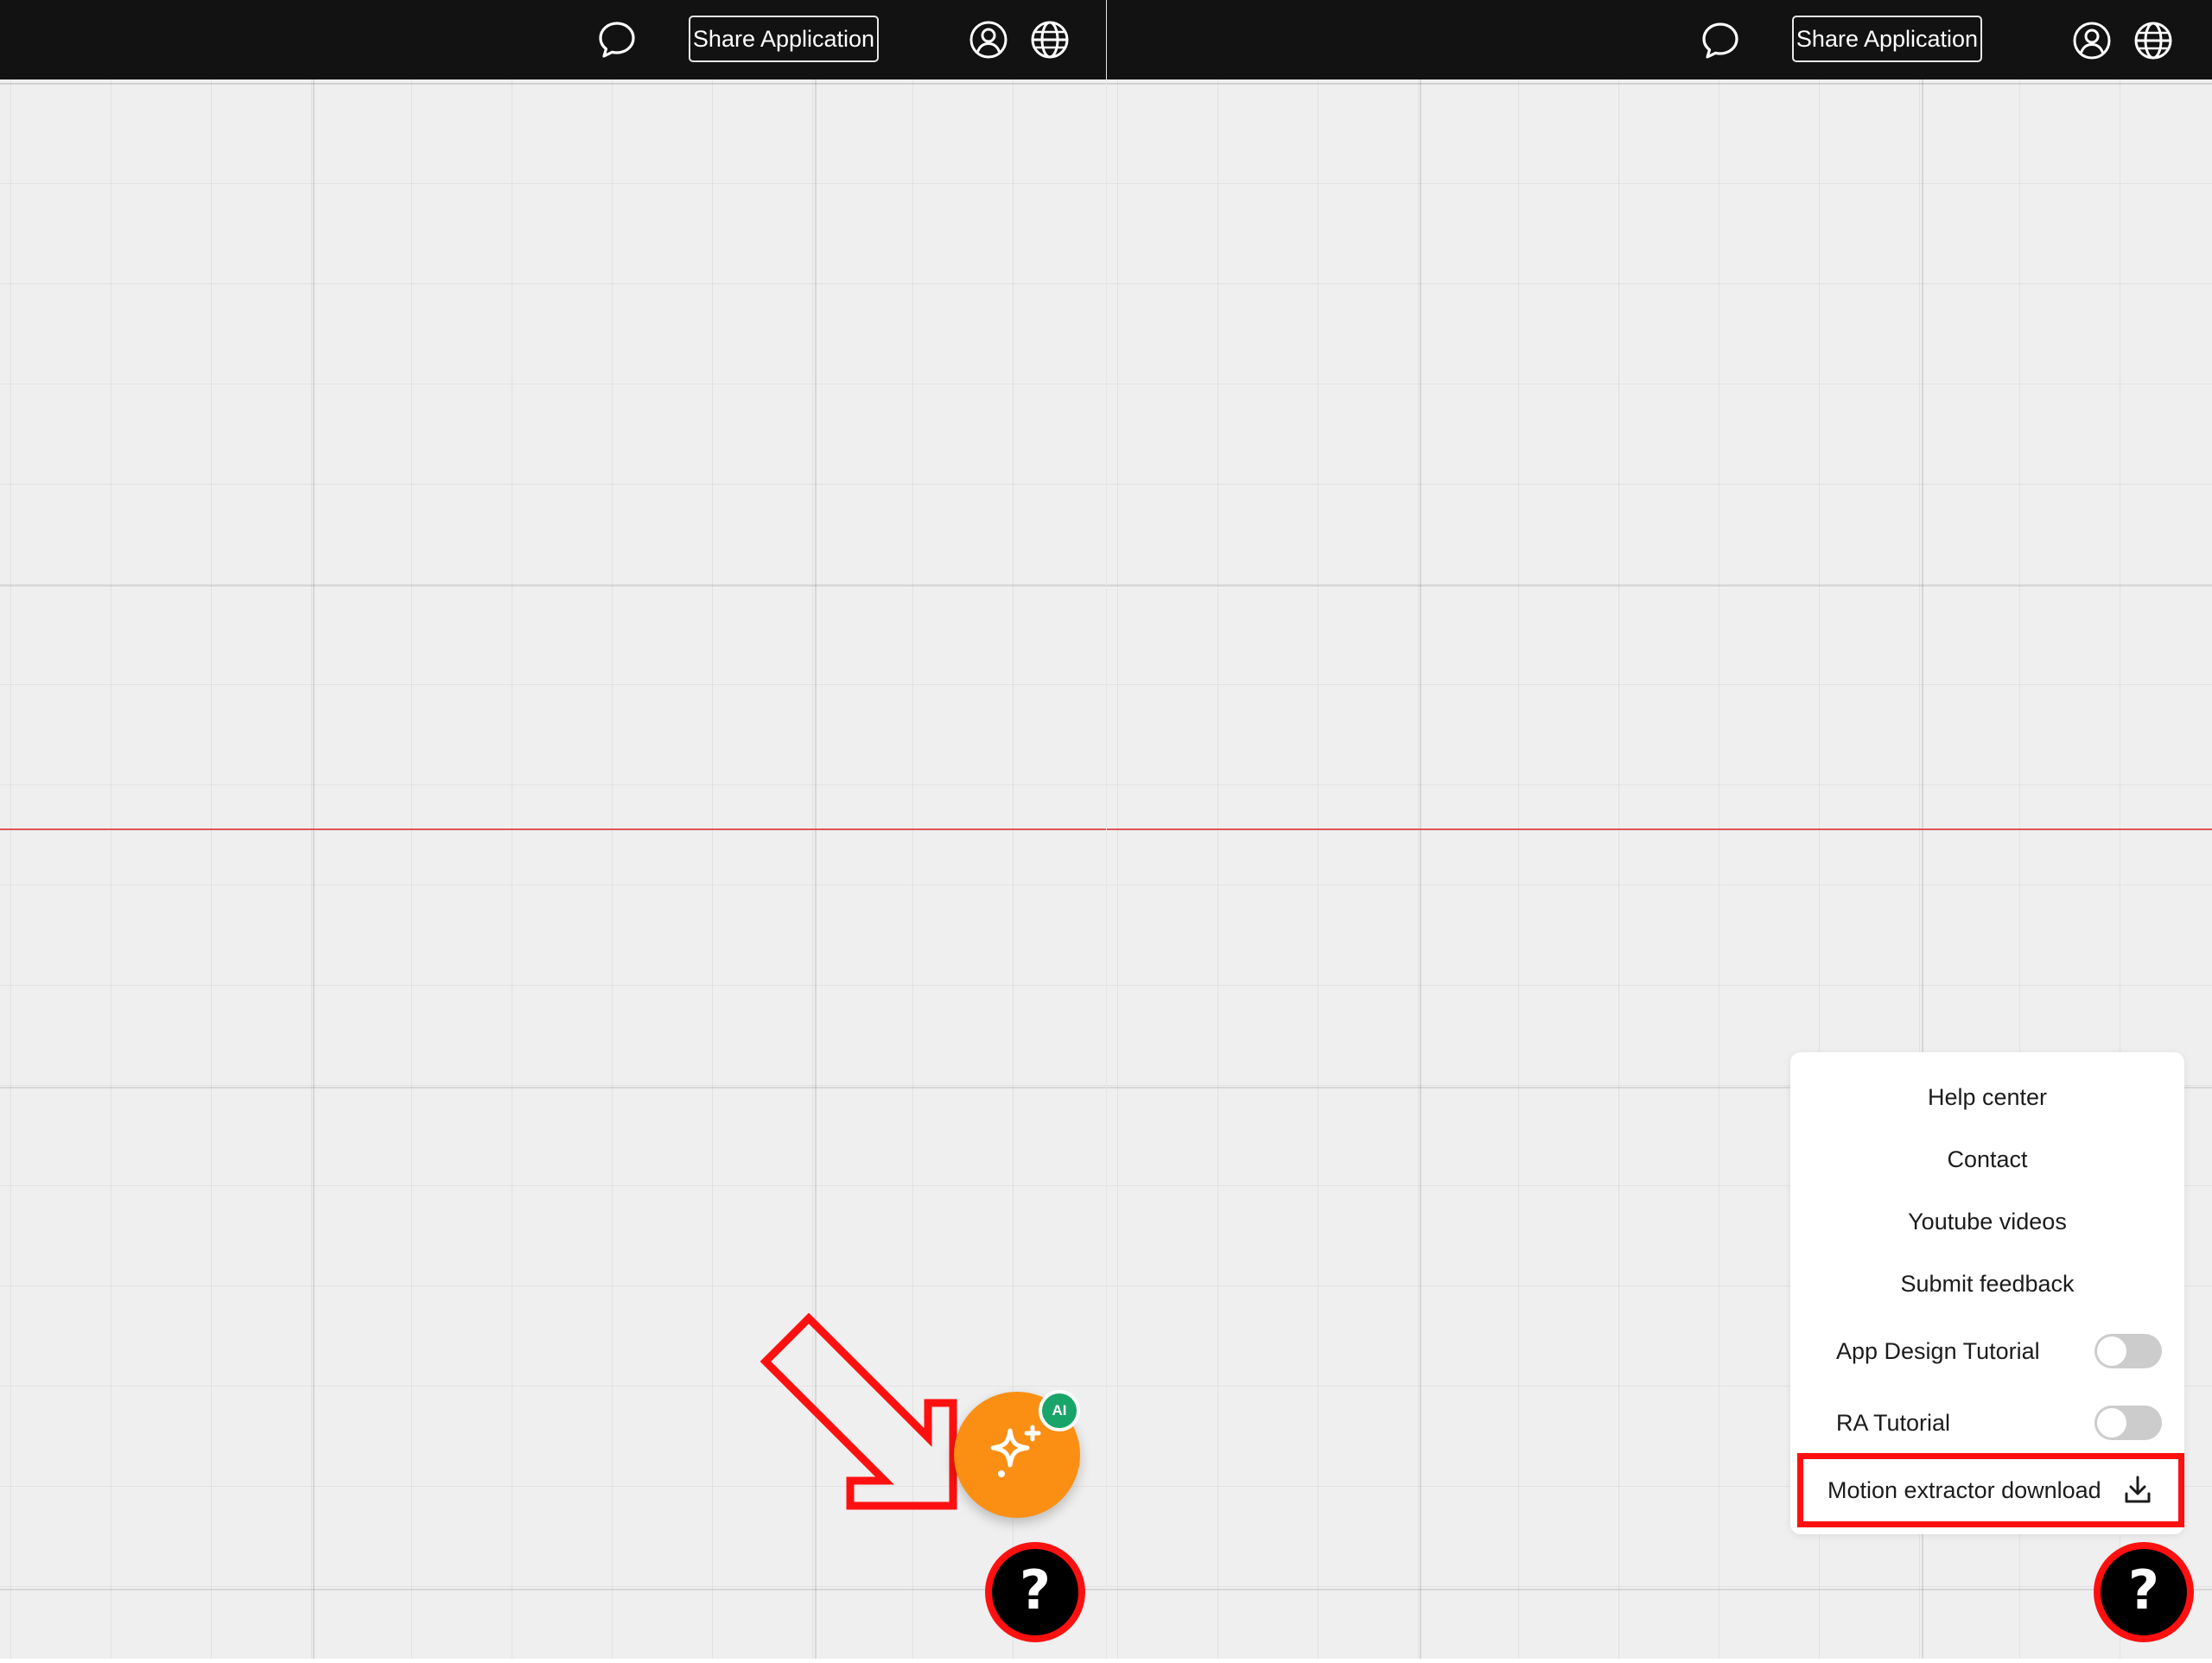  I want to click on app-design-tutorial-toggle, so click(2128, 1351).